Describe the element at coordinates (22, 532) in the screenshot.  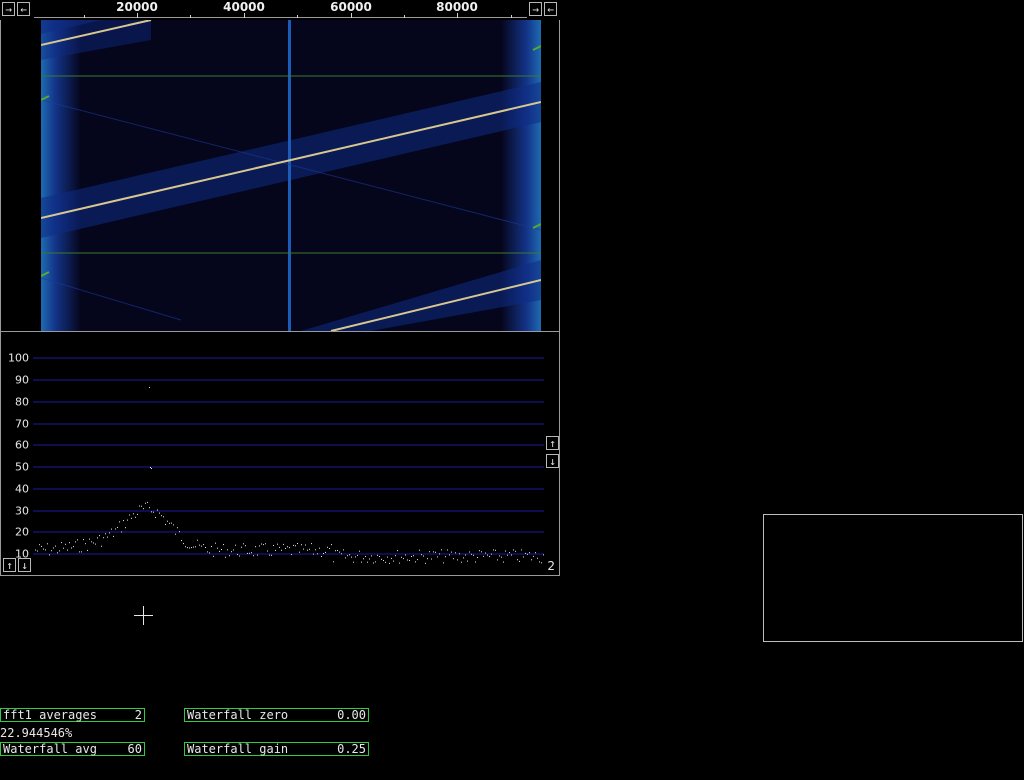
I see `y-axis-label: 20` at that location.